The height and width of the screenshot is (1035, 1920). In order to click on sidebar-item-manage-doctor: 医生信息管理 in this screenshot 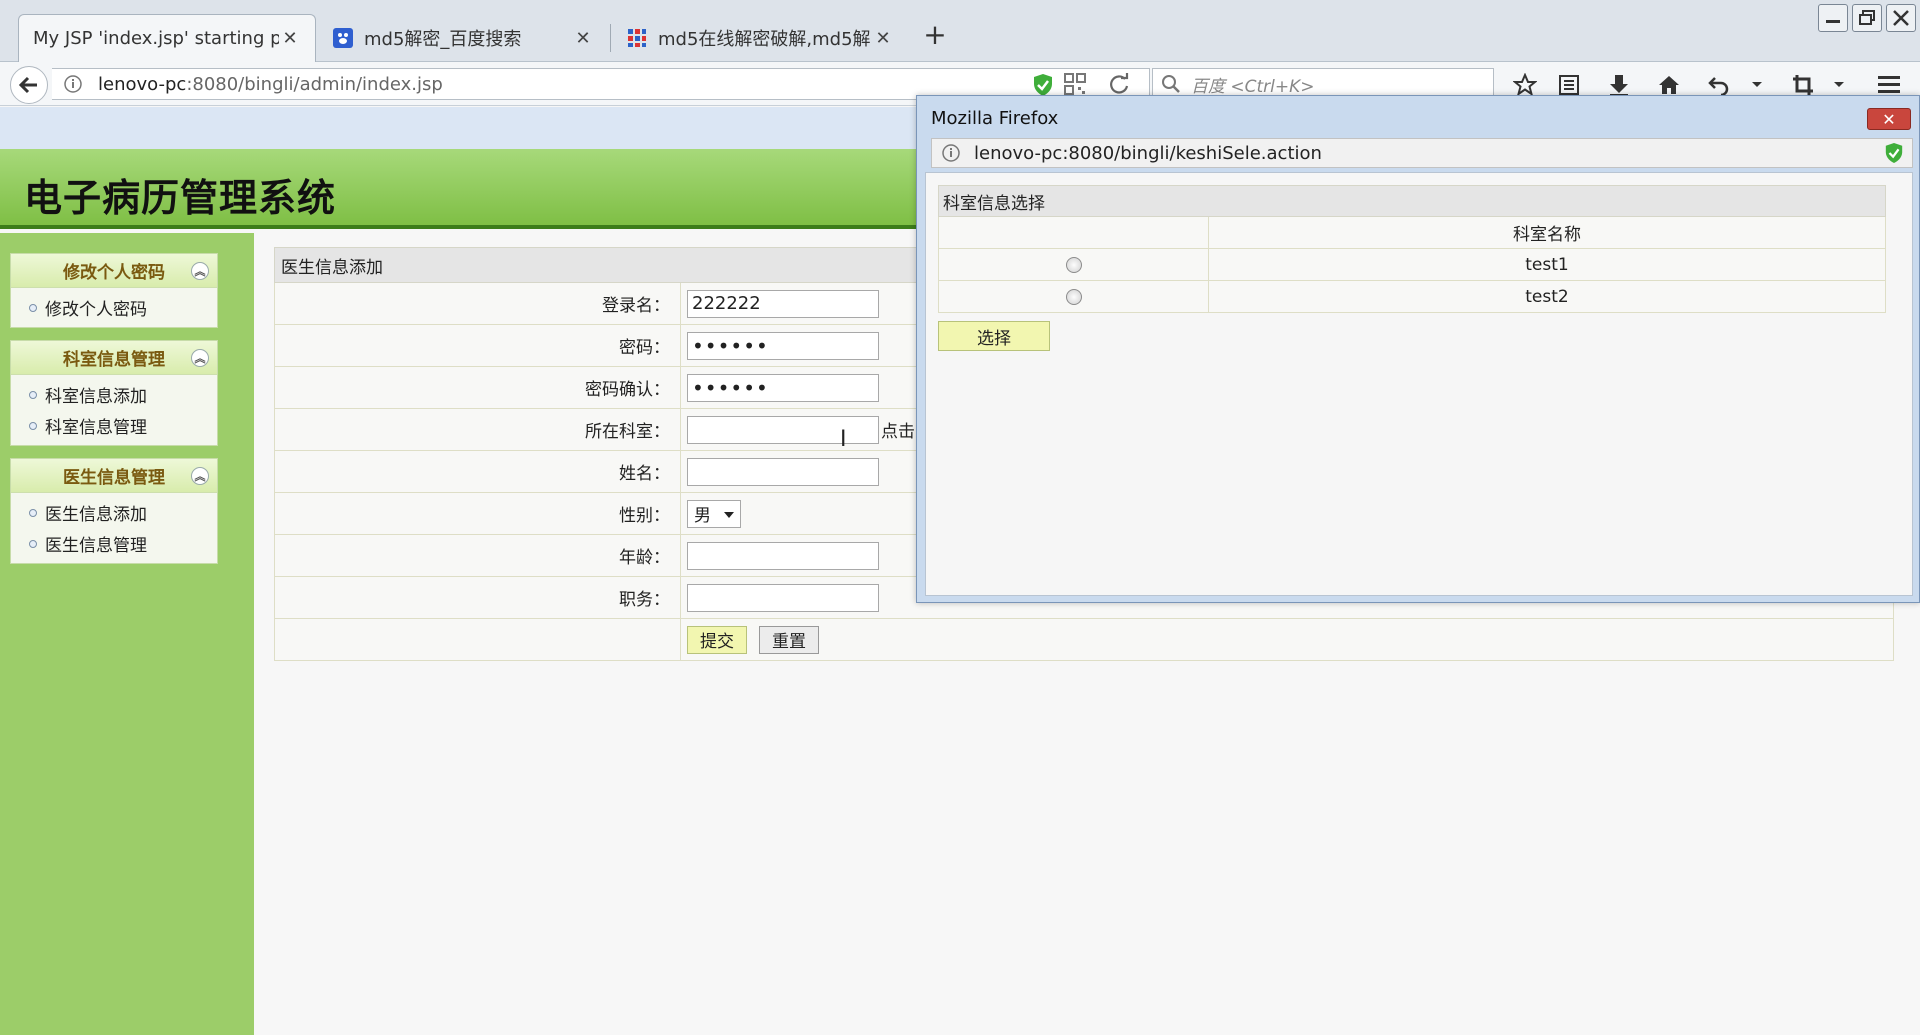, I will do `click(114, 543)`.